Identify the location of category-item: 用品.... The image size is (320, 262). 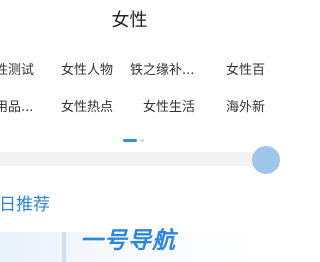
(16, 108).